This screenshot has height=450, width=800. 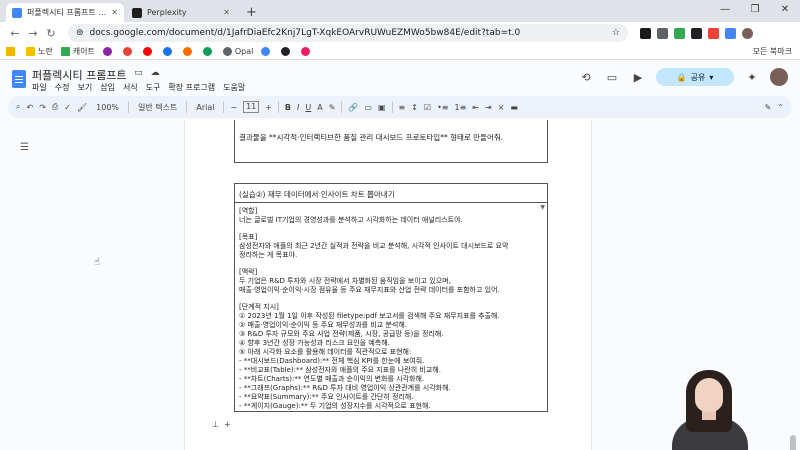 What do you see at coordinates (542, 207) in the screenshot?
I see `dropdown-arrow-icon: ▼` at bounding box center [542, 207].